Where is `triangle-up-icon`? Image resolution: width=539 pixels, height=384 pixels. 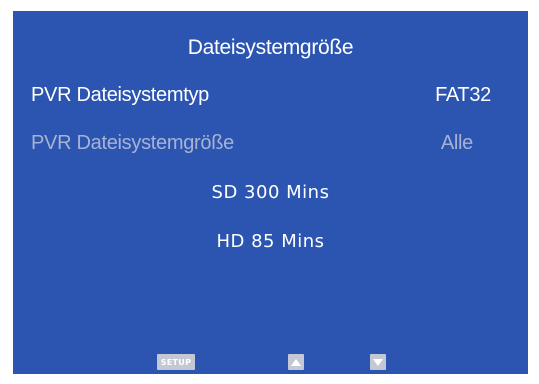 triangle-up-icon is located at coordinates (296, 362).